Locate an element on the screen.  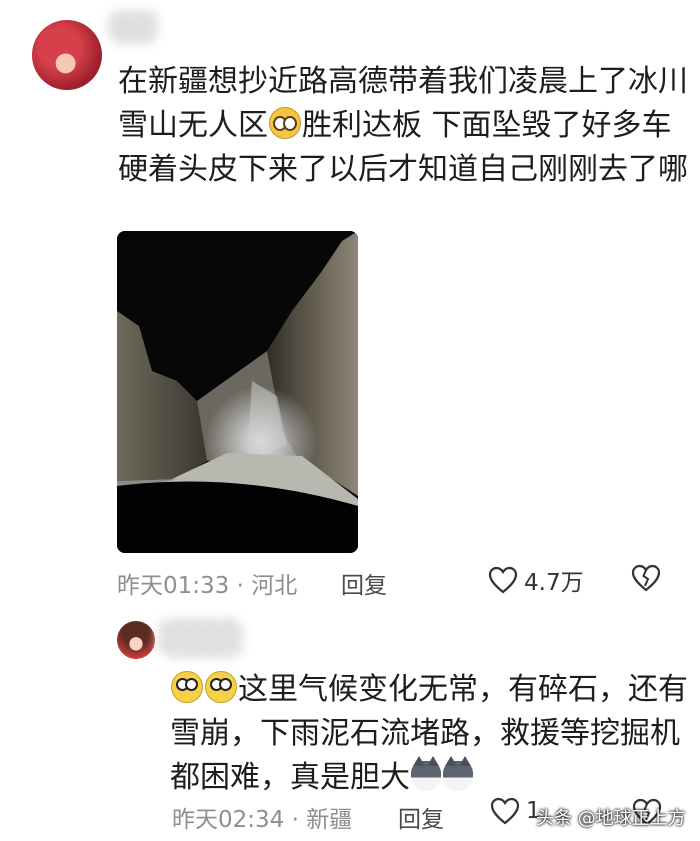
comment-photo is located at coordinates (237, 392).